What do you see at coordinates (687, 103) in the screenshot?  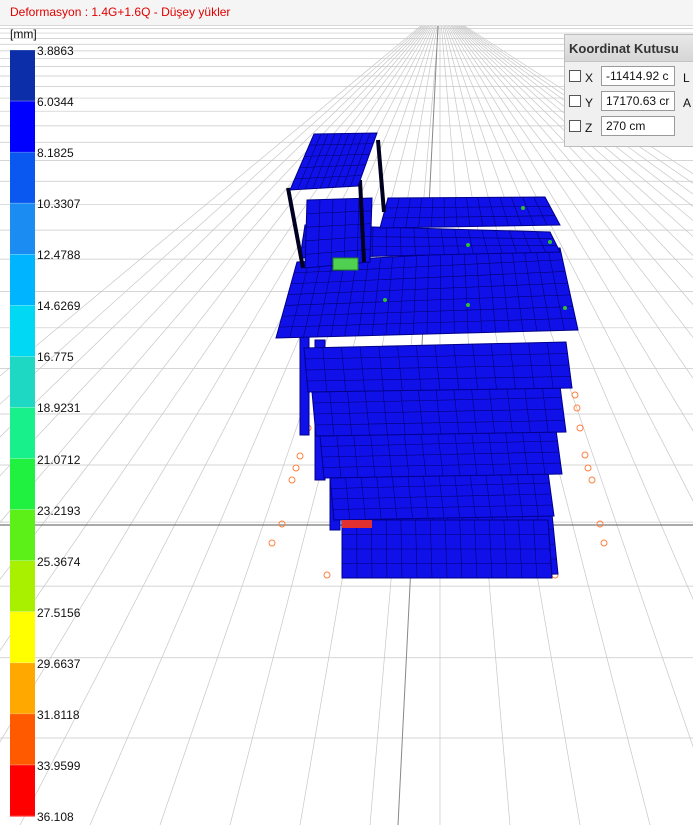 I see `y-side-label: A` at bounding box center [687, 103].